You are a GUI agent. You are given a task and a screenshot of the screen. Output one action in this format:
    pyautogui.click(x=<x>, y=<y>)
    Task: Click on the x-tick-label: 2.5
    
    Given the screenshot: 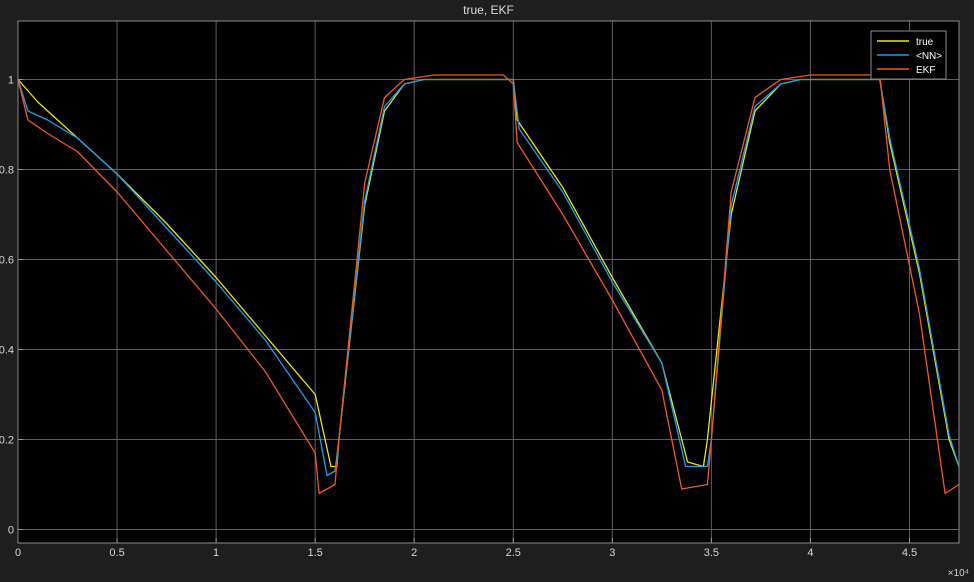 What is the action you would take?
    pyautogui.click(x=513, y=553)
    